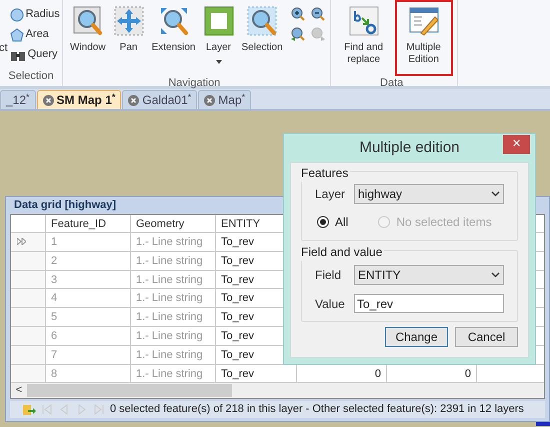  Describe the element at coordinates (416, 337) in the screenshot. I see `dialog-button: Change` at that location.